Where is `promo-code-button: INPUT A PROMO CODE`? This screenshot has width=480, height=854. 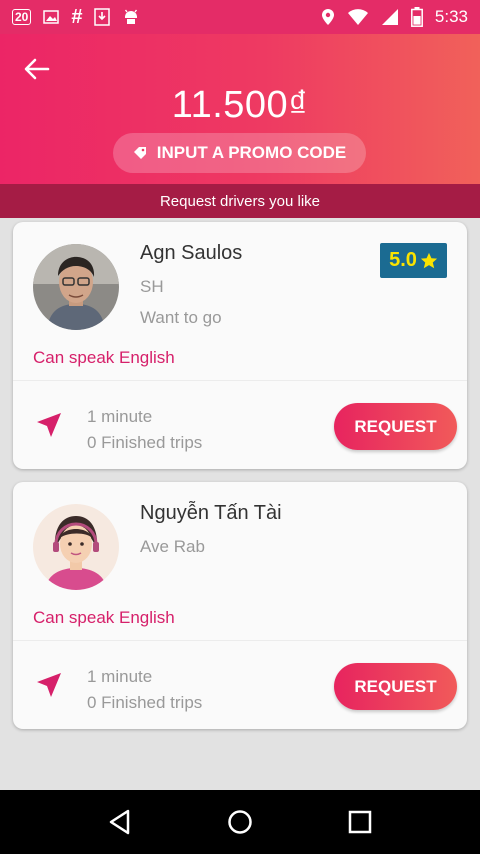 promo-code-button: INPUT A PROMO CODE is located at coordinates (239, 153).